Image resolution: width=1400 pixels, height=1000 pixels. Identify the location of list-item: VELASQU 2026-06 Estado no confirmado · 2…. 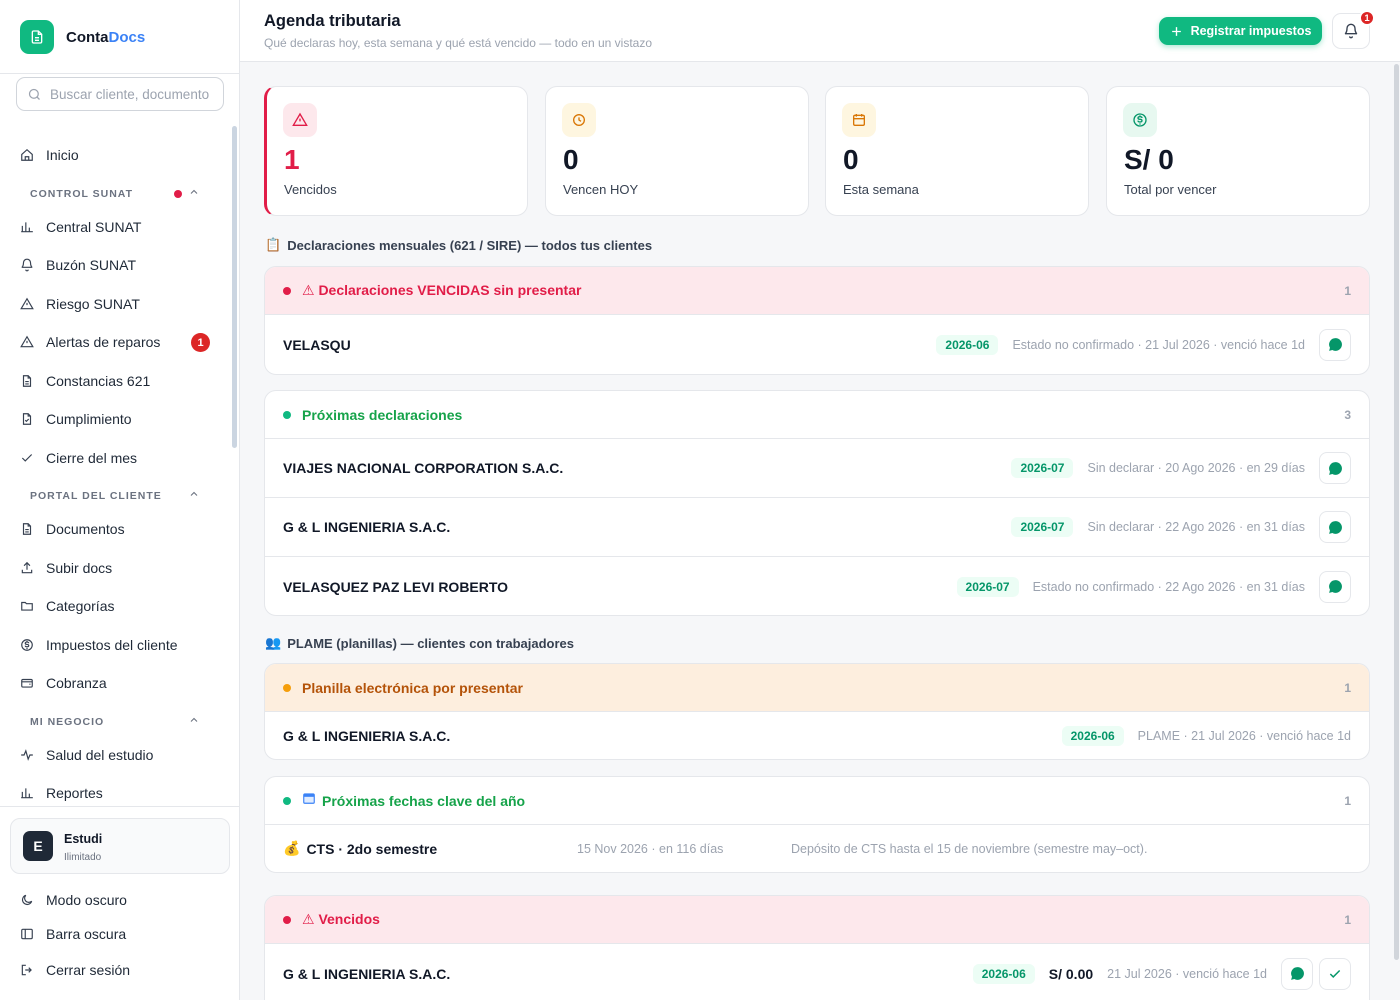
(817, 344).